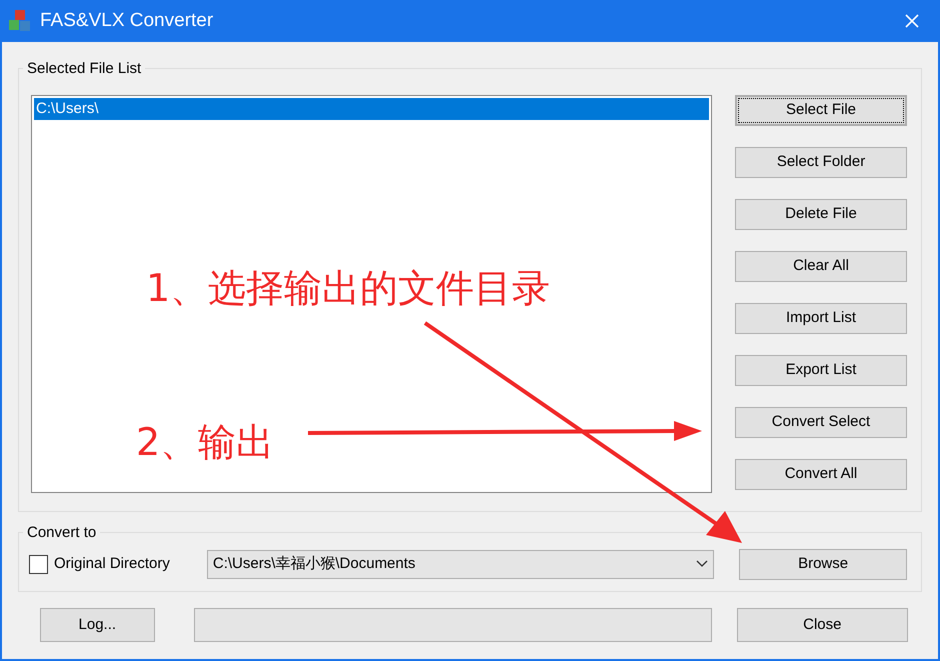 The width and height of the screenshot is (940, 661). I want to click on checkbox, so click(38, 564).